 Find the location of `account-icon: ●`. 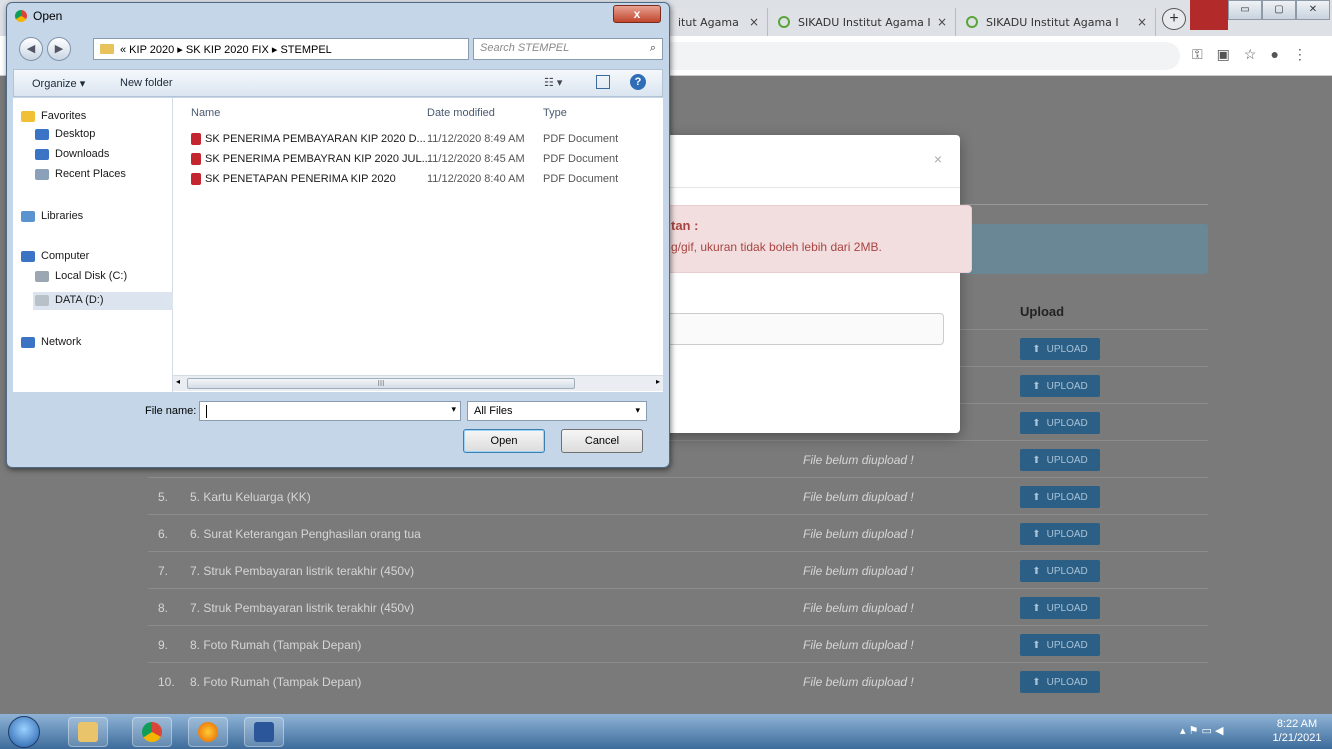

account-icon: ● is located at coordinates (1274, 54).